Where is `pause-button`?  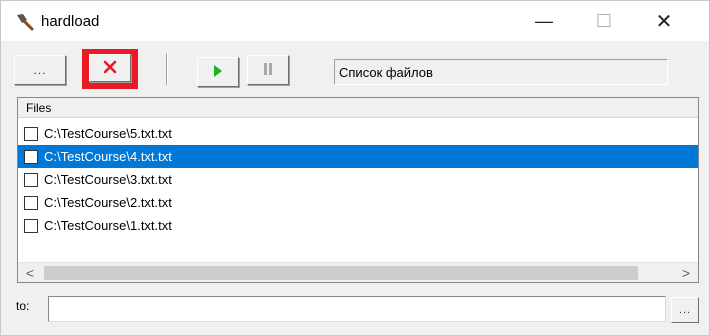 pause-button is located at coordinates (268, 70).